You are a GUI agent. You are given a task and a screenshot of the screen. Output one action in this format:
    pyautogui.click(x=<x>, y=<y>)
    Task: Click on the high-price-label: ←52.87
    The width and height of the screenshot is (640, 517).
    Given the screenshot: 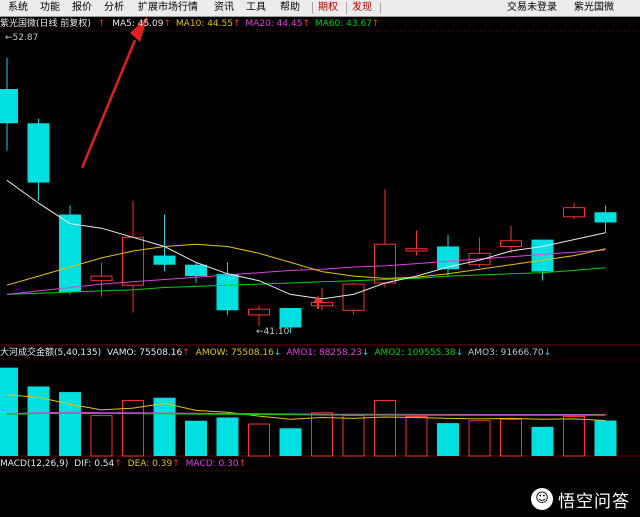 What is the action you would take?
    pyautogui.click(x=22, y=38)
    